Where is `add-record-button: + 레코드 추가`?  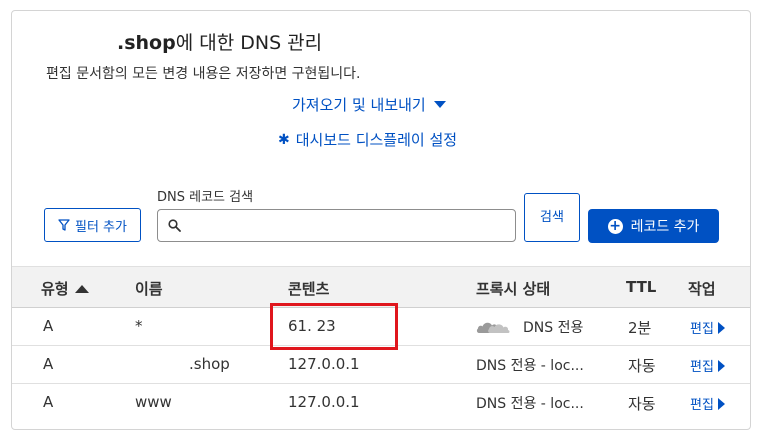
add-record-button: + 레코드 추가 is located at coordinates (653, 226).